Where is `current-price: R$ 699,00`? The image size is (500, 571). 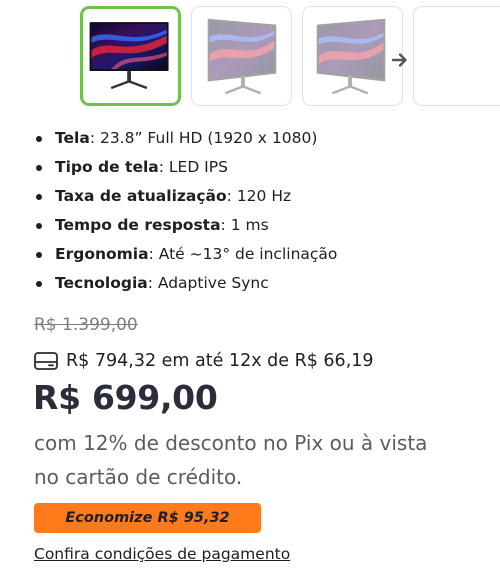 current-price: R$ 699,00 is located at coordinates (125, 397).